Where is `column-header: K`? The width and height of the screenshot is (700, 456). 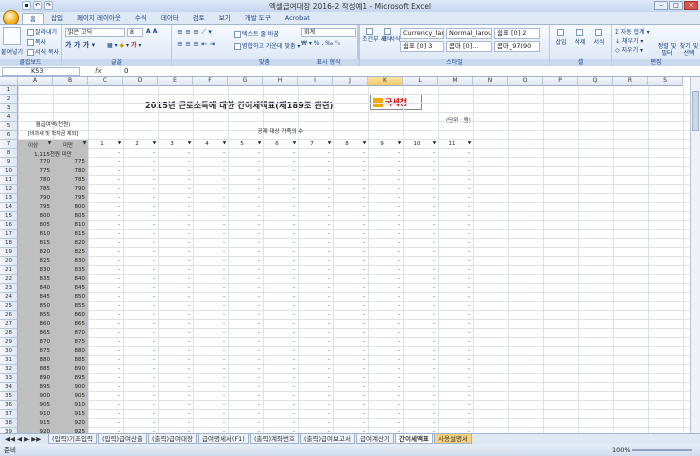 column-header: K is located at coordinates (385, 81).